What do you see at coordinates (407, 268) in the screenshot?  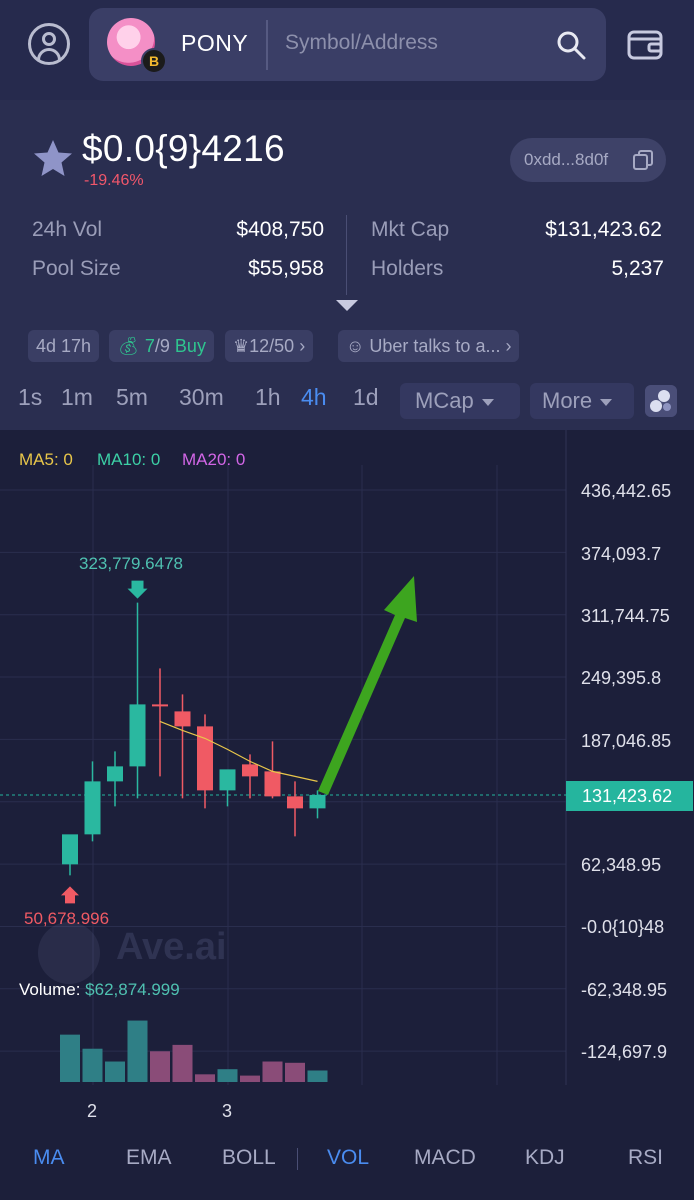 I see `holders-label: Holders` at bounding box center [407, 268].